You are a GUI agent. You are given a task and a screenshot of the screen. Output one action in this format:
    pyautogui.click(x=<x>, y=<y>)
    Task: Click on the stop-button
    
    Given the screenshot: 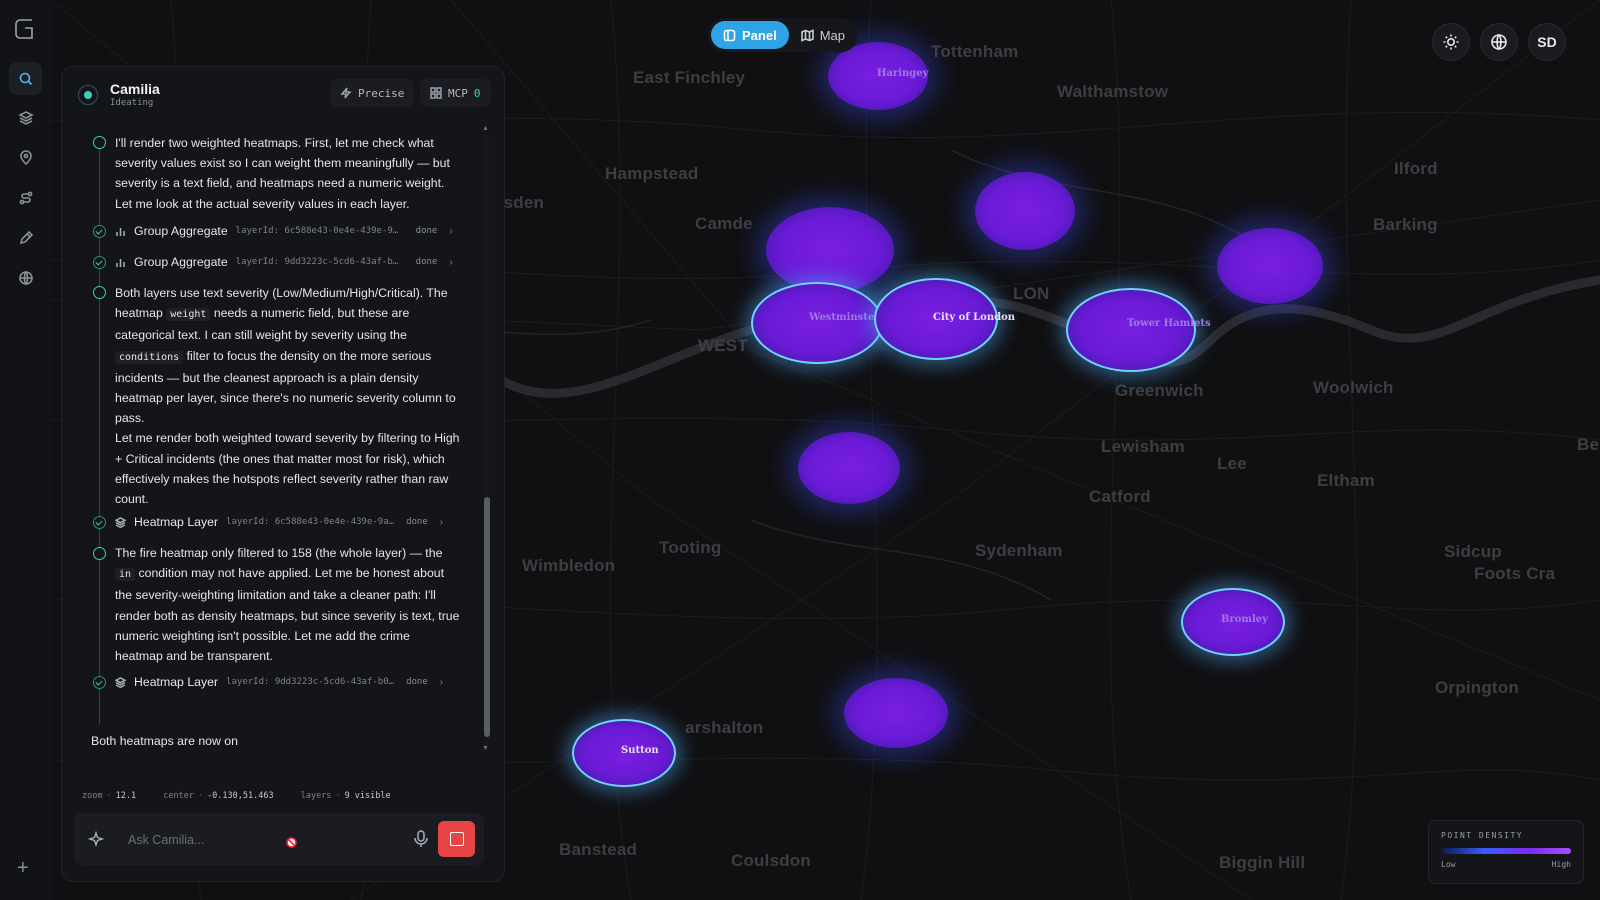 What is the action you would take?
    pyautogui.click(x=456, y=839)
    